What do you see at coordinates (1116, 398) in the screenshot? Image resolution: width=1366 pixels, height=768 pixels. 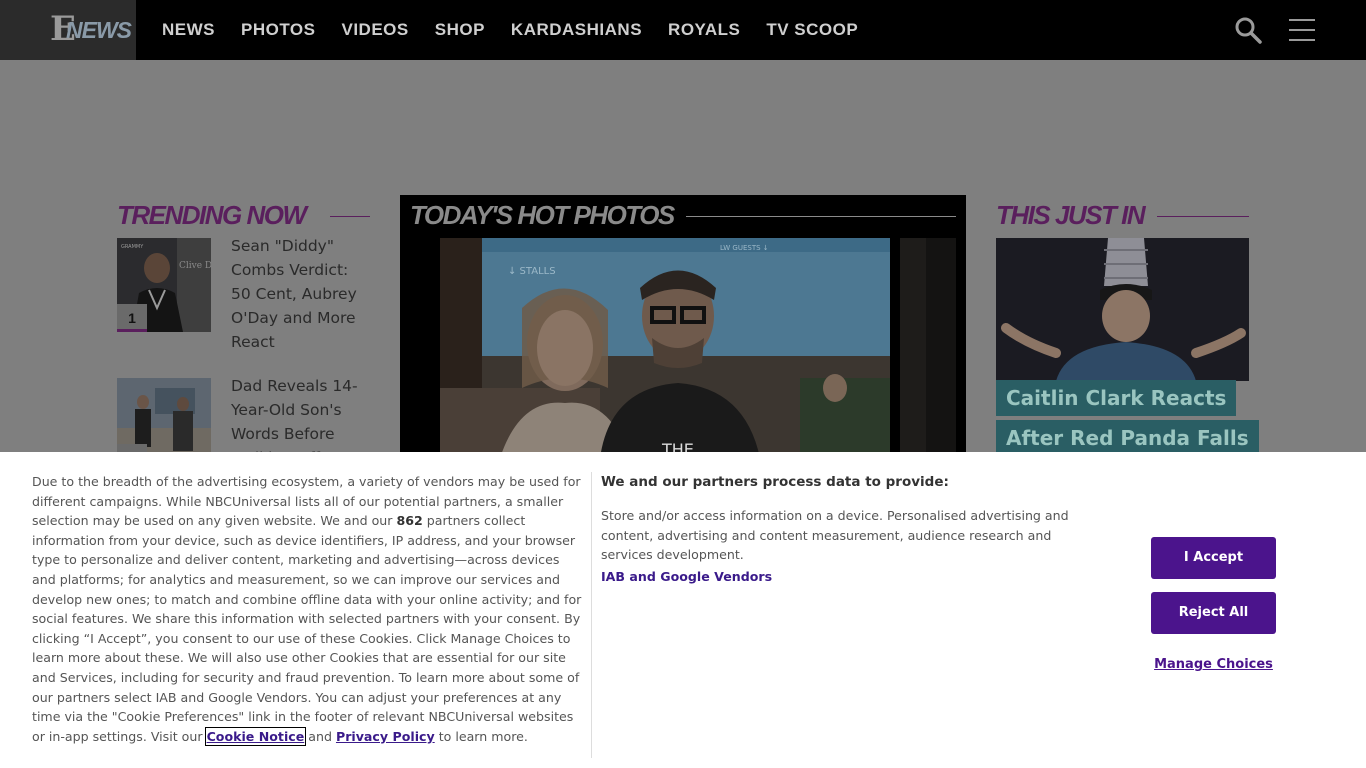 I see `this-just-in-caption-line1: Caitlin Clark Reacts` at bounding box center [1116, 398].